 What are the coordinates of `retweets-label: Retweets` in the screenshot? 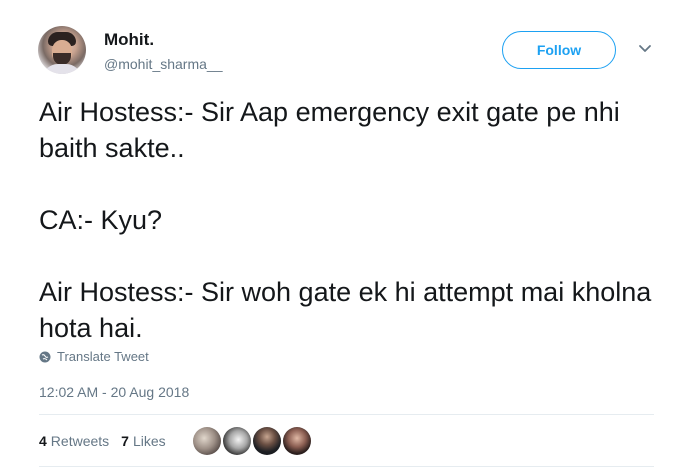 It's located at (80, 441).